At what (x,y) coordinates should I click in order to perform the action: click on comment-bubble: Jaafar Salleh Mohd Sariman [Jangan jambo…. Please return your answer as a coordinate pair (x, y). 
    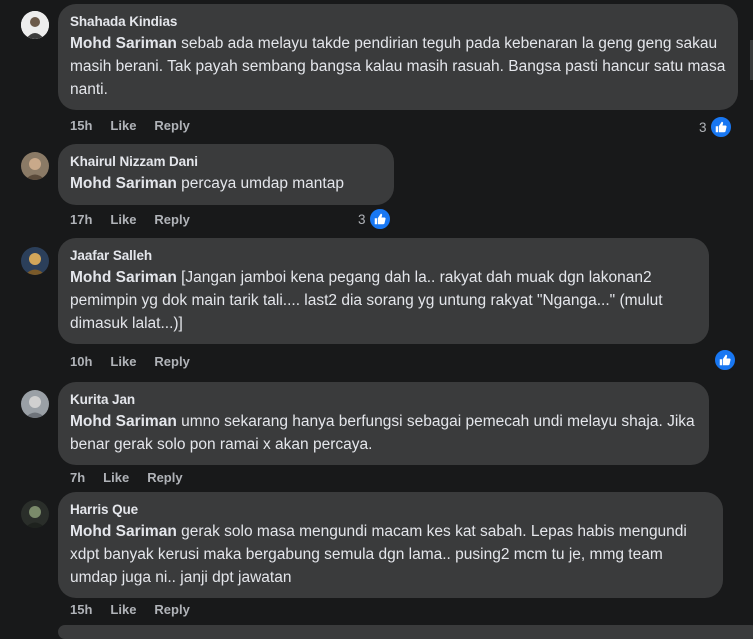
    Looking at the image, I should click on (383, 291).